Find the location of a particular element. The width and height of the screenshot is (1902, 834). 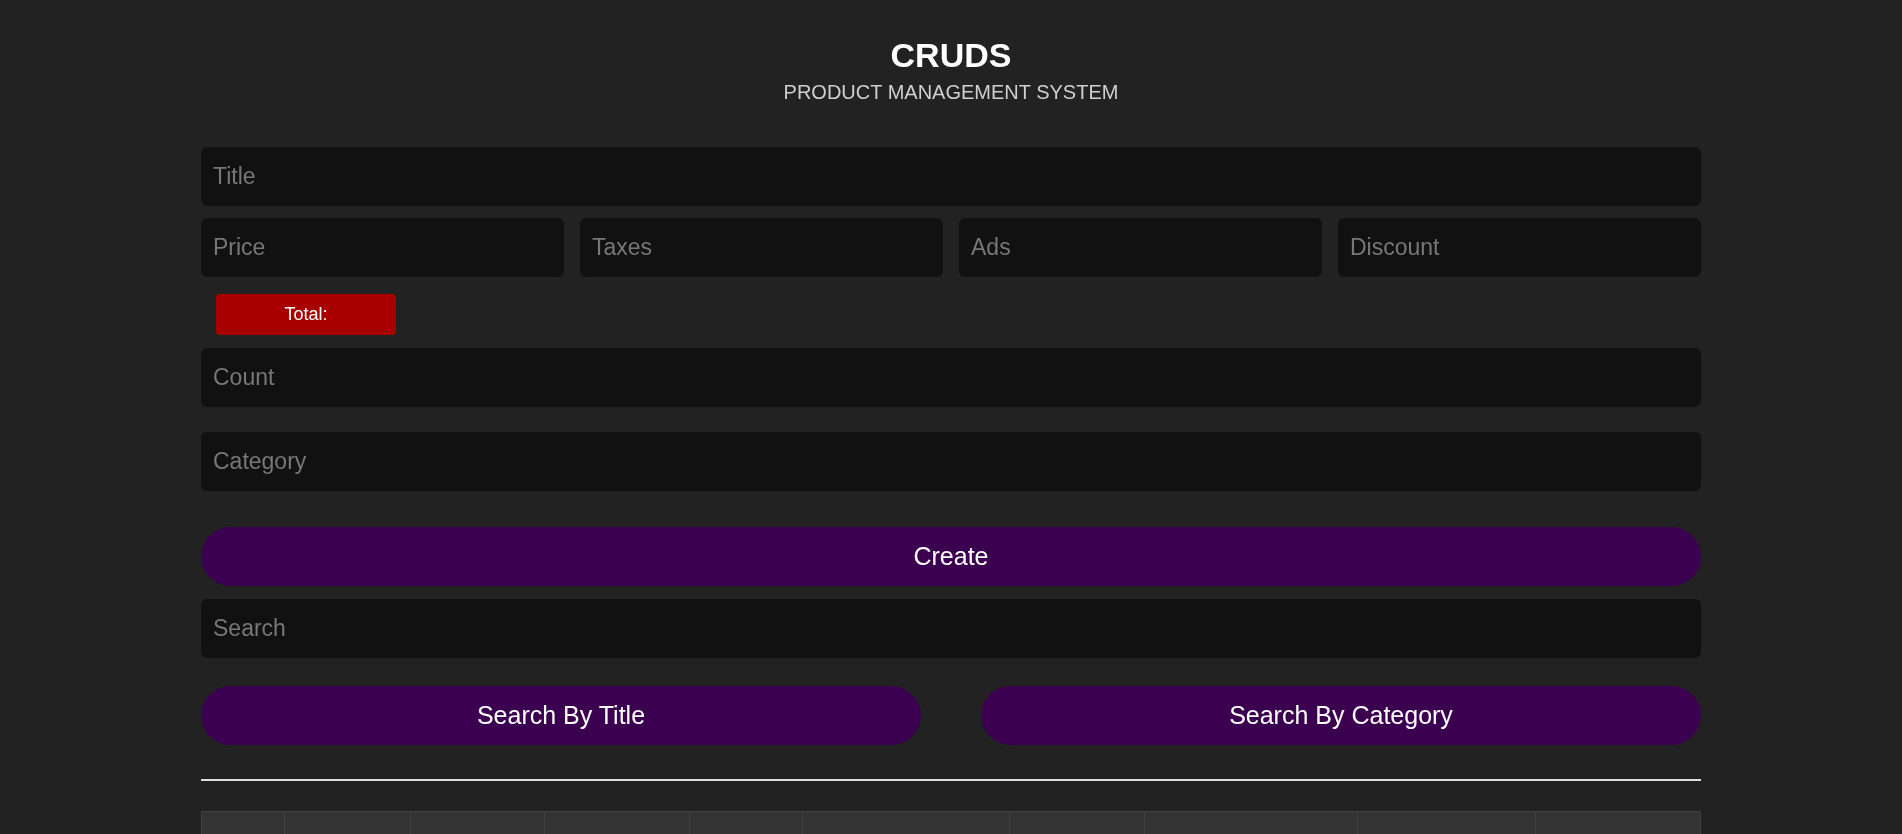

input-field: Category is located at coordinates (951, 461).